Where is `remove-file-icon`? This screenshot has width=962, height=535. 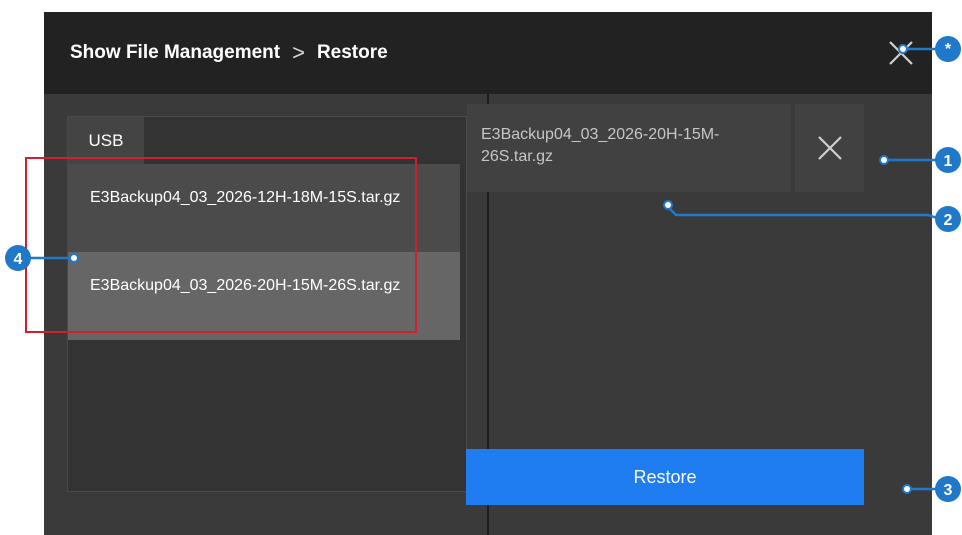
remove-file-icon is located at coordinates (830, 148).